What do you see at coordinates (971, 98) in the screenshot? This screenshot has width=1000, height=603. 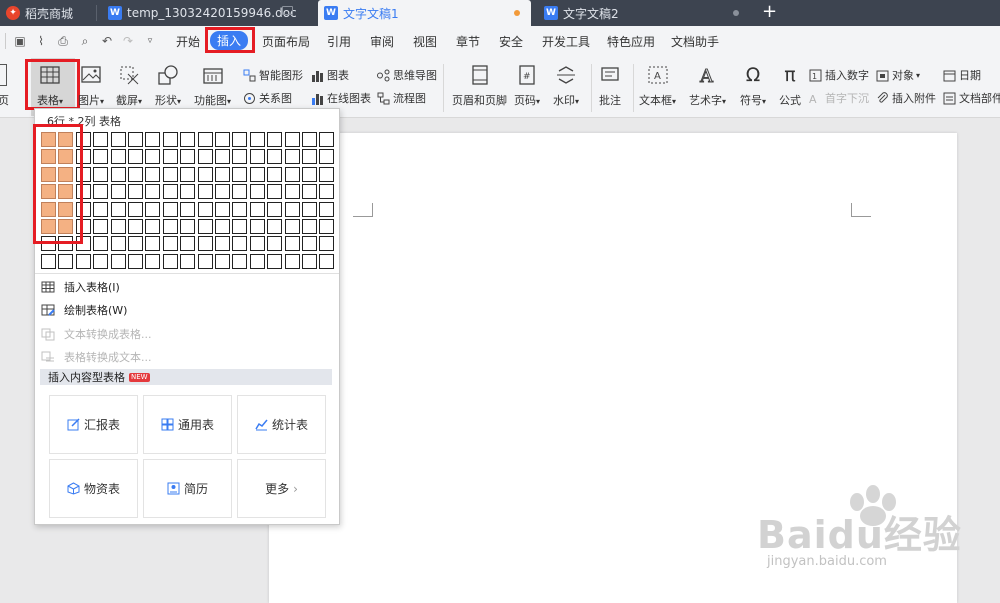 I see `doc-parts-button: 文档部件` at bounding box center [971, 98].